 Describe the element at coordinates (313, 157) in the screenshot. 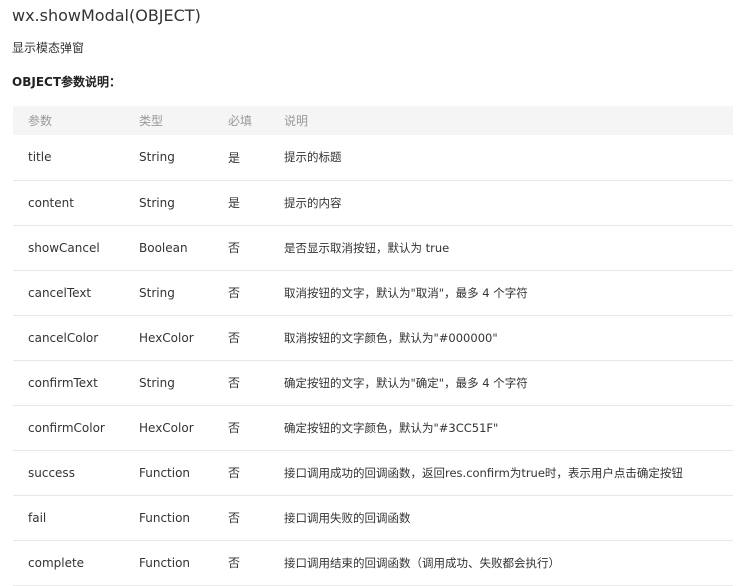

I see `cell-description: 提示的标题` at that location.